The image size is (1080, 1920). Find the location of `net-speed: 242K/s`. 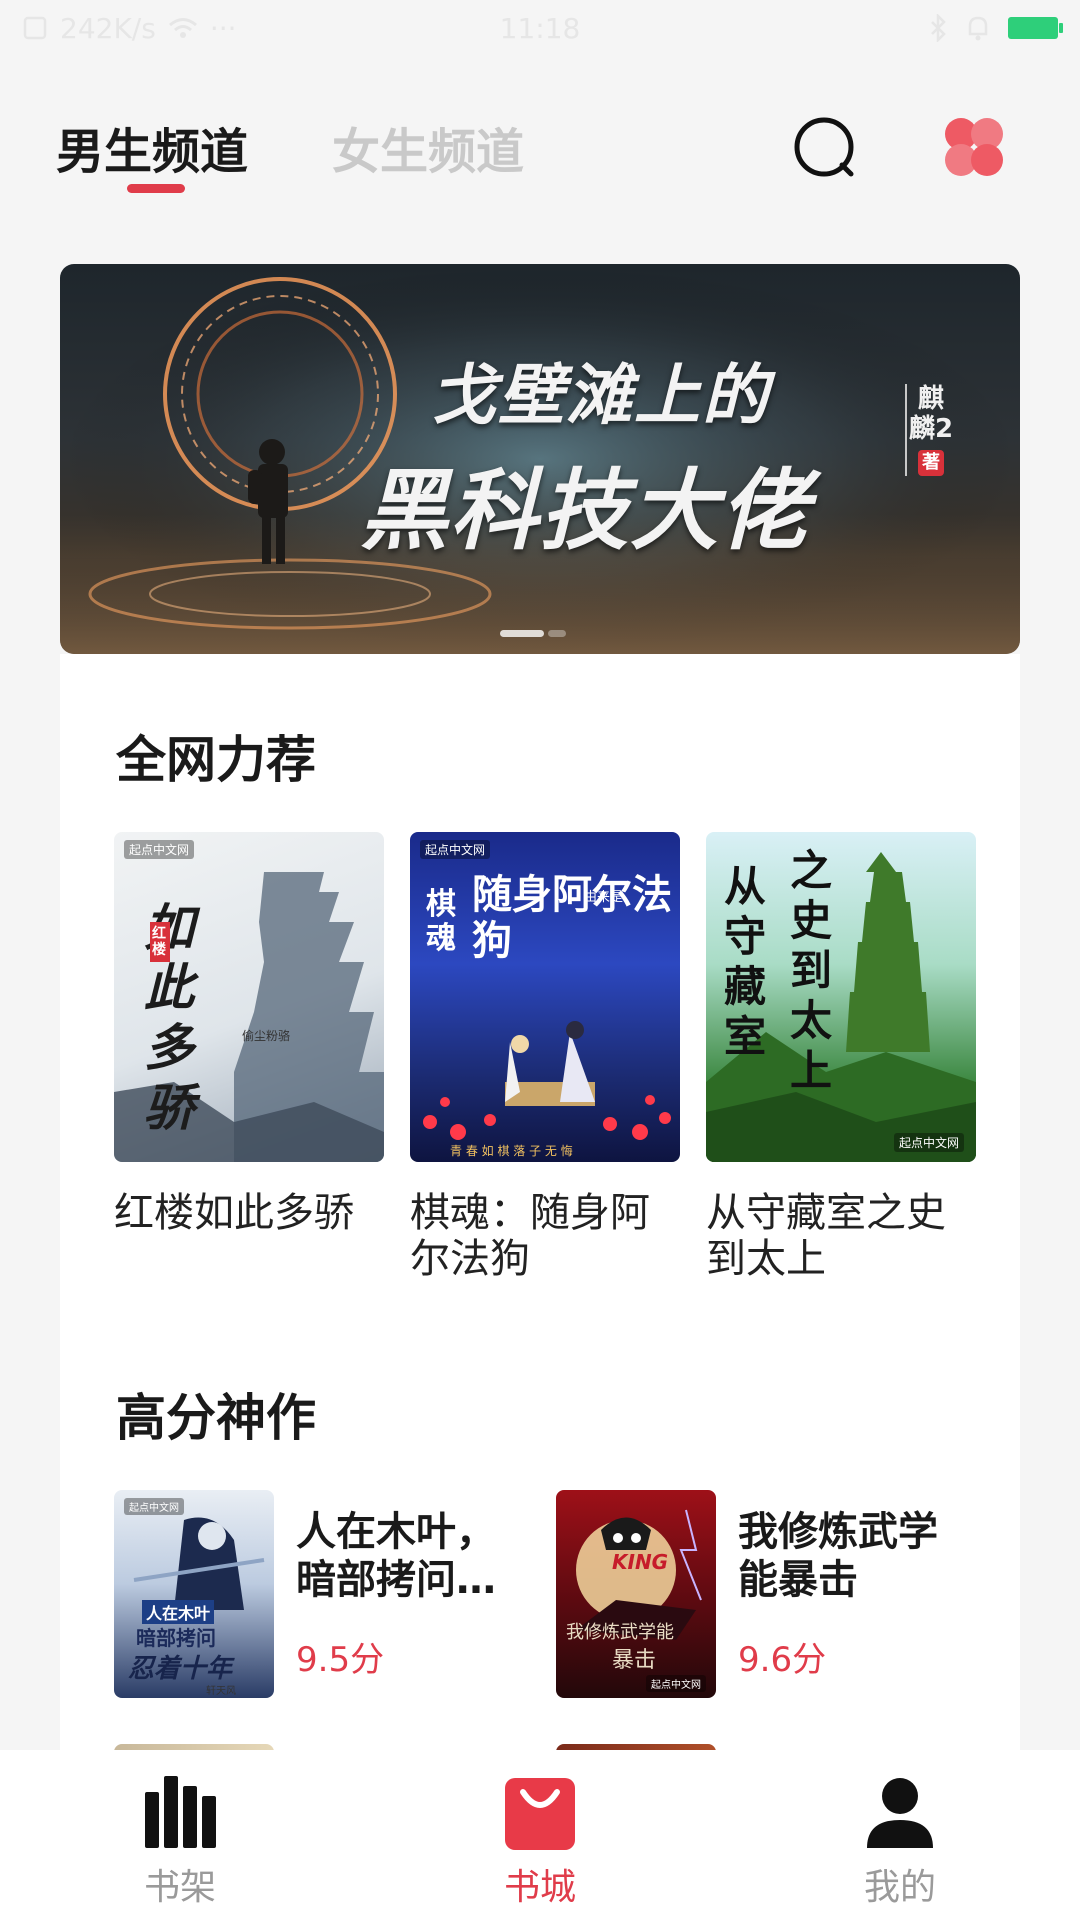

net-speed: 242K/s is located at coordinates (108, 28).